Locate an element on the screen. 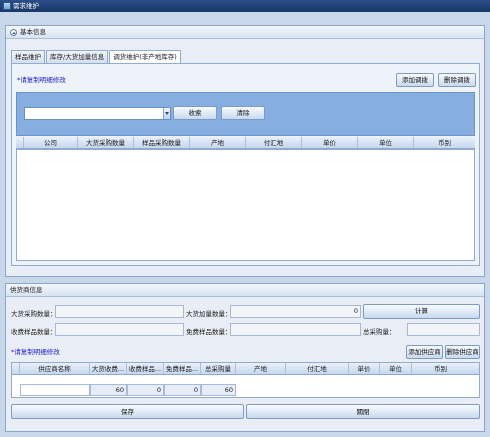 Image resolution: width=490 pixels, height=437 pixels. search-button: 收索 is located at coordinates (195, 113).